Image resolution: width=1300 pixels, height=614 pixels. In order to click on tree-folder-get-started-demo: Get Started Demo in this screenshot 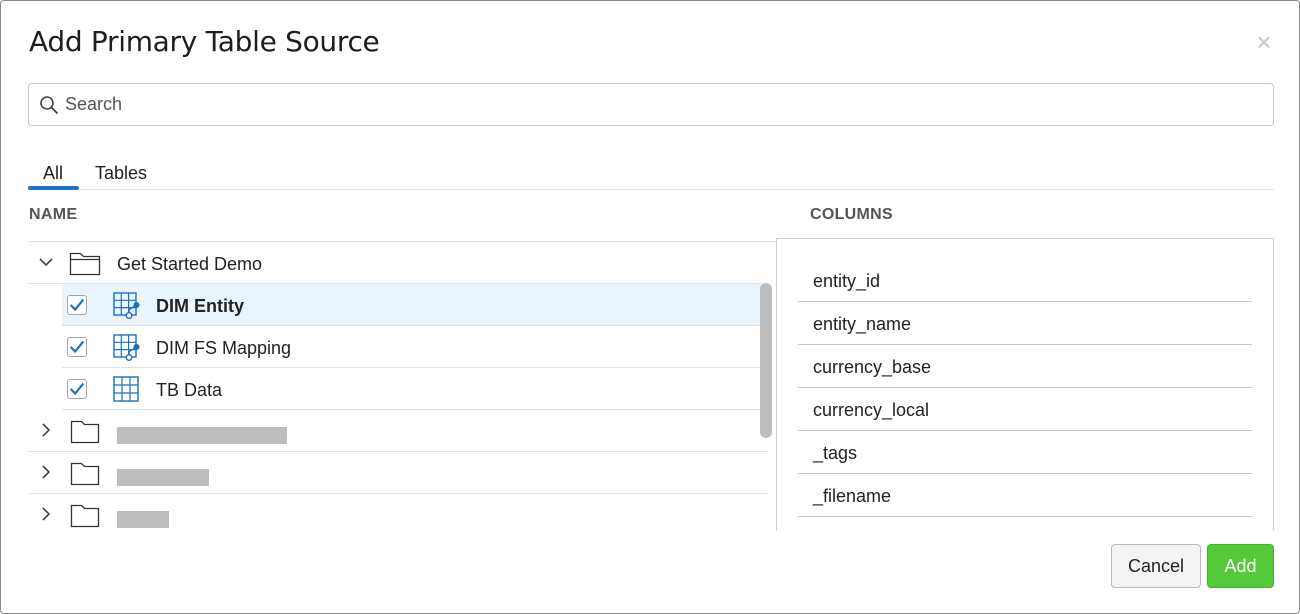, I will do `click(398, 263)`.